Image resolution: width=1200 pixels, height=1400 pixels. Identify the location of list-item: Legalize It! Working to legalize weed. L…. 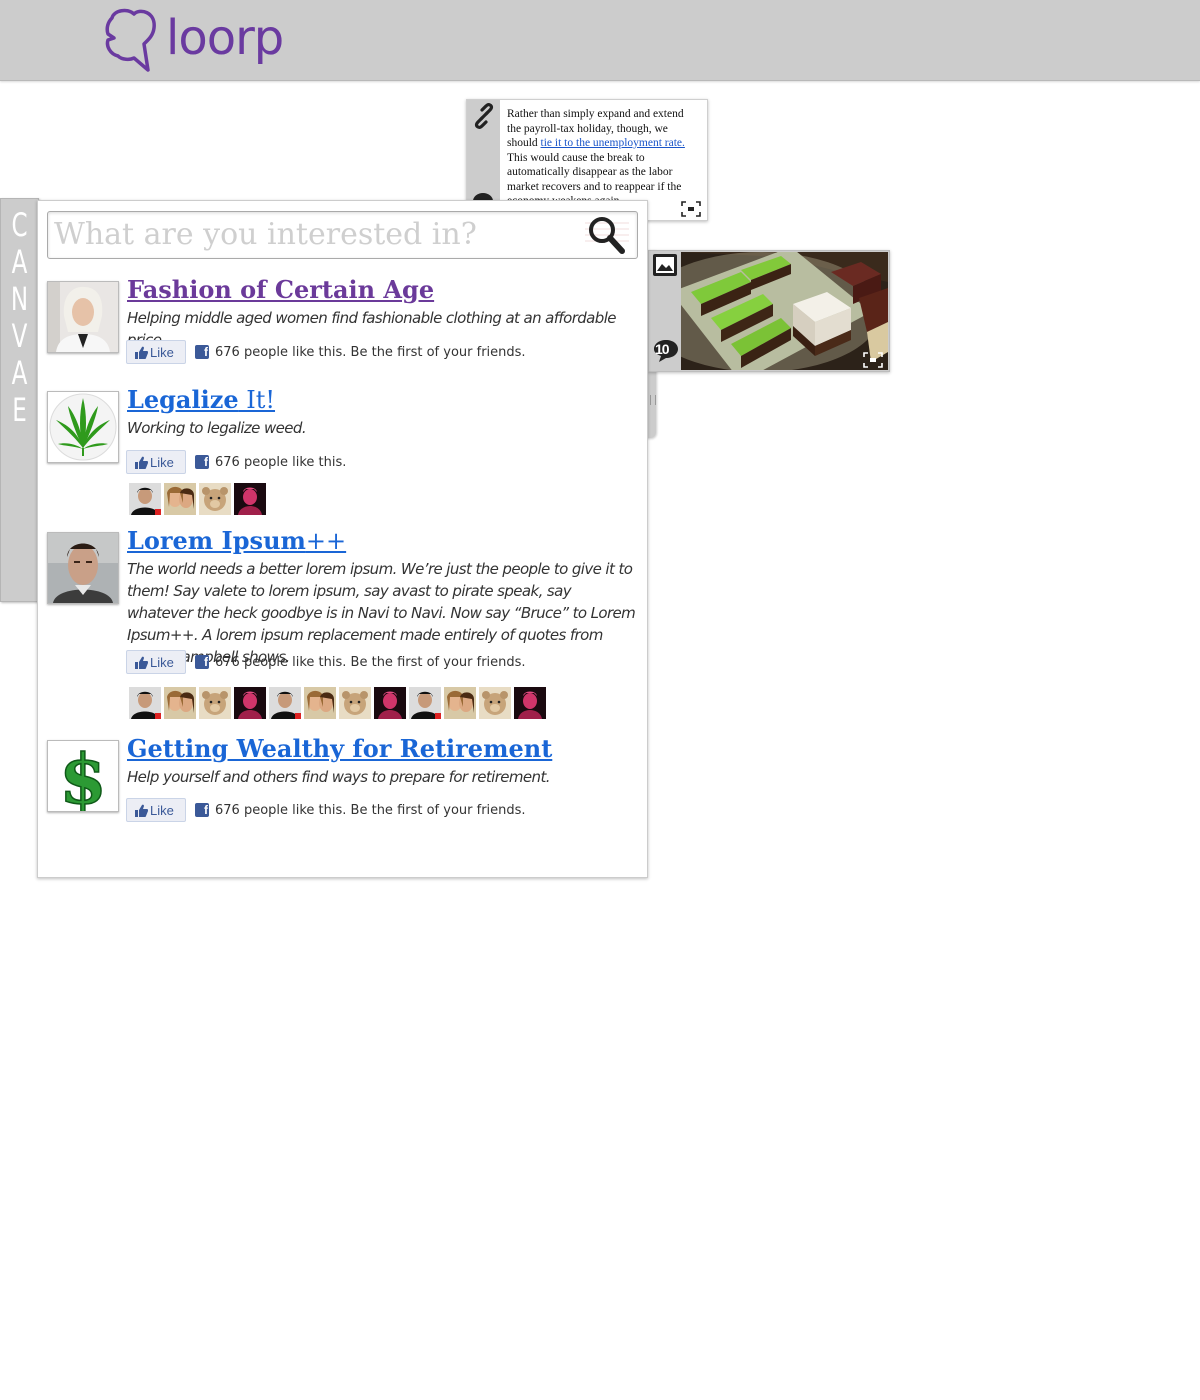
(342, 453).